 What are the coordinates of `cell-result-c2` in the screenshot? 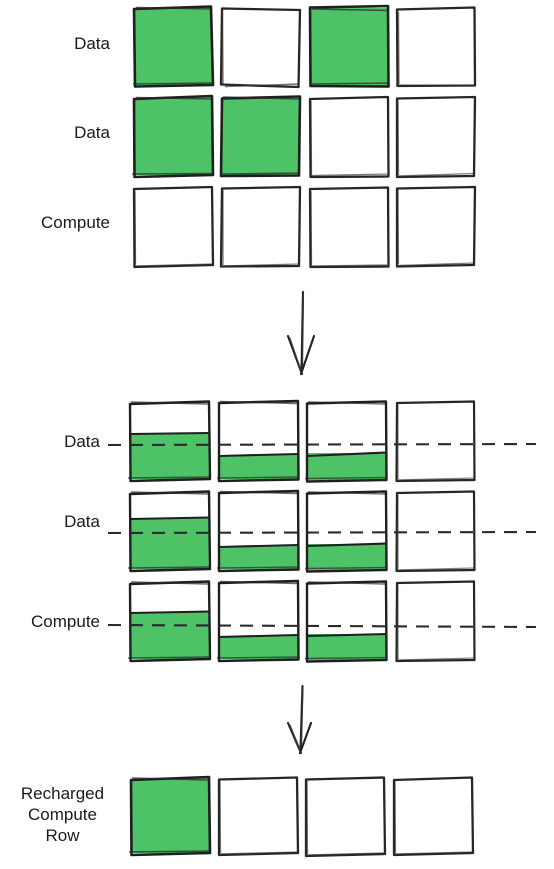 It's located at (258, 816).